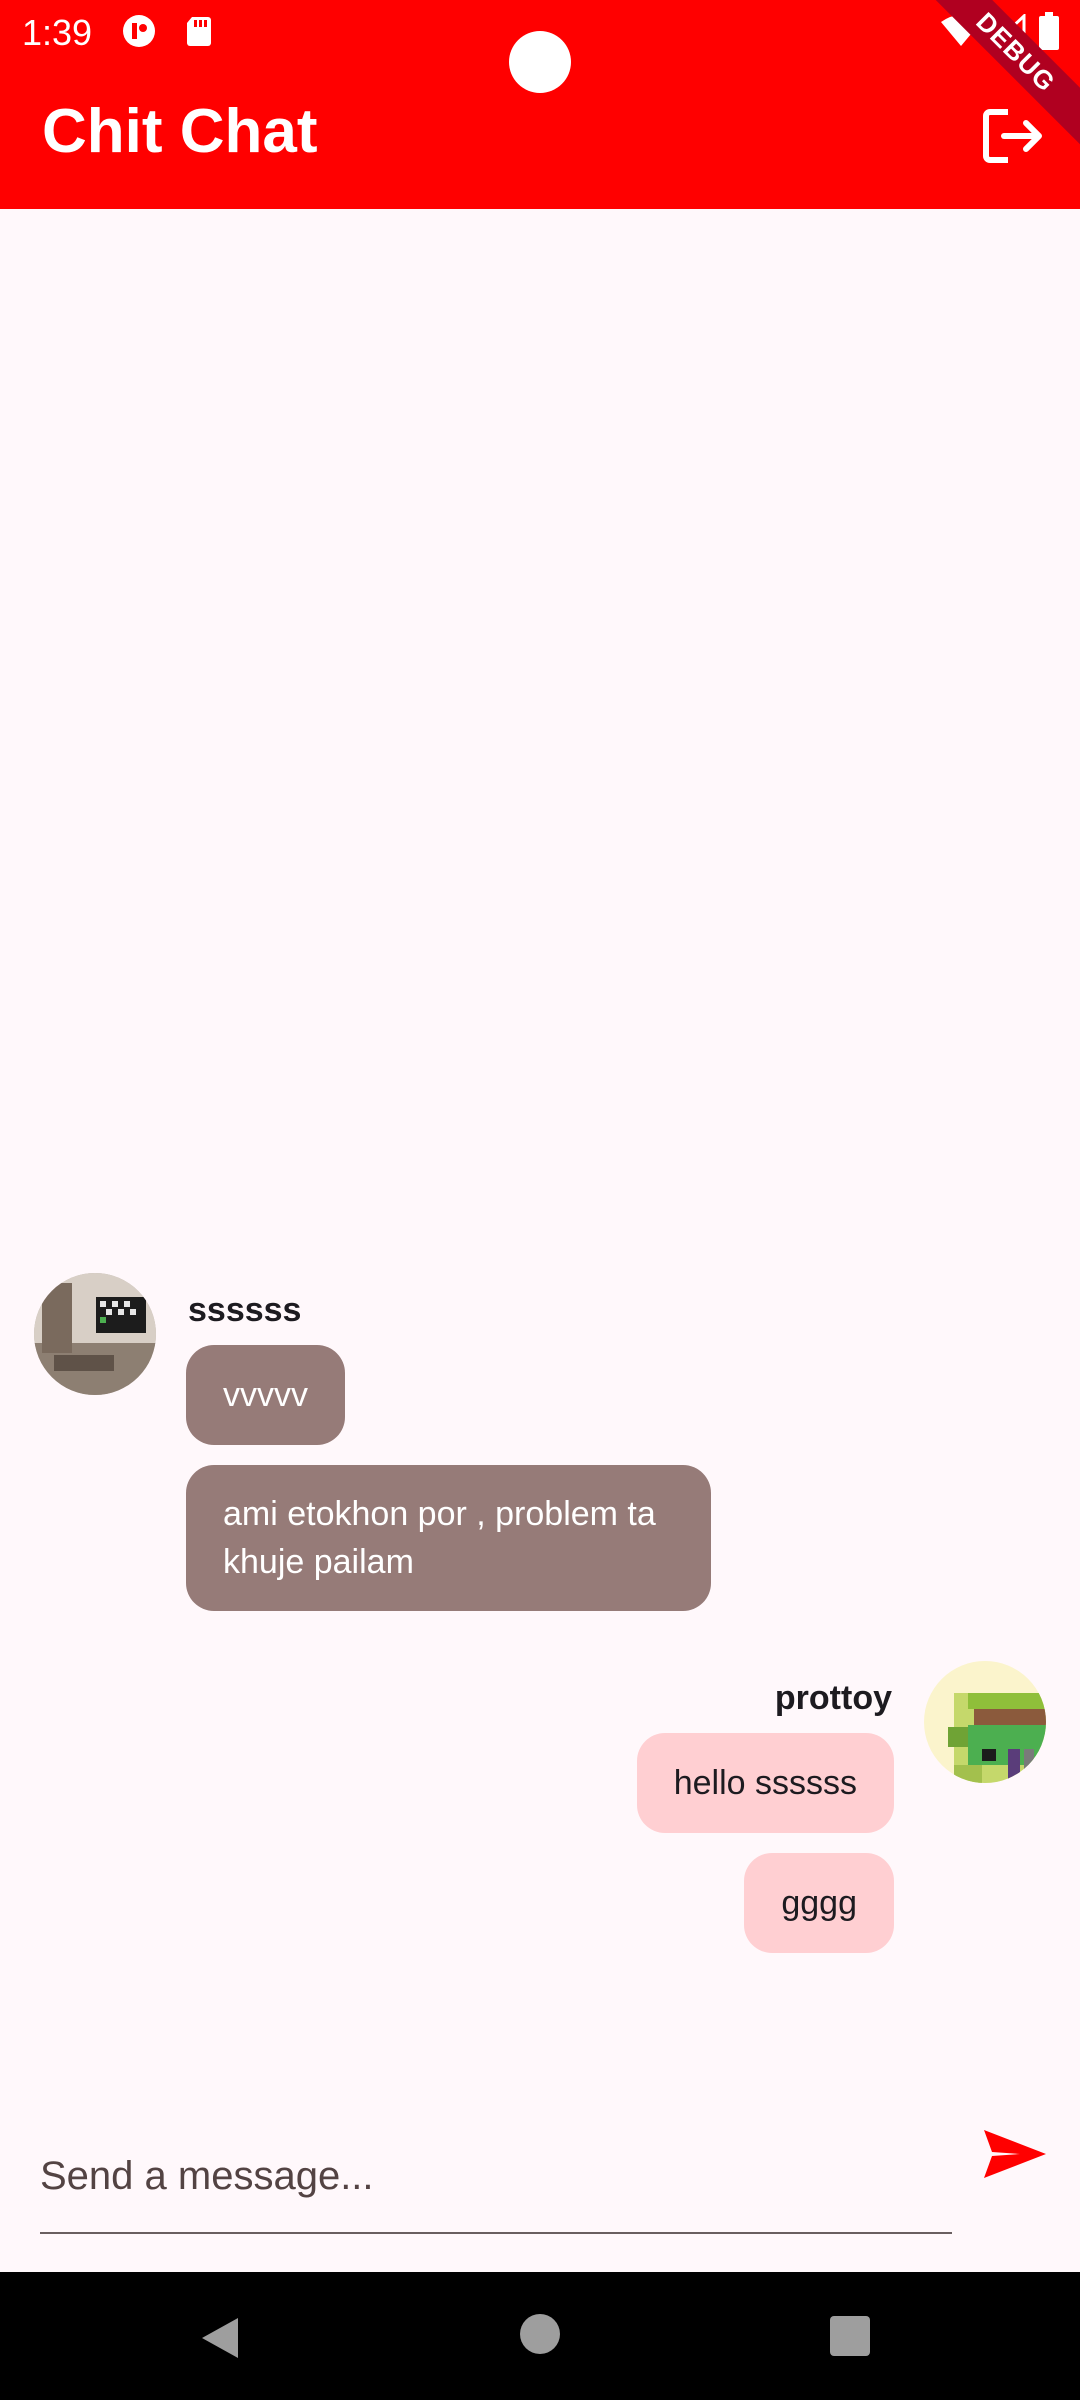 This screenshot has height=2400, width=1080. What do you see at coordinates (540, 104) in the screenshot?
I see `app-bar: 1:39 DEBUG Chit Chat` at bounding box center [540, 104].